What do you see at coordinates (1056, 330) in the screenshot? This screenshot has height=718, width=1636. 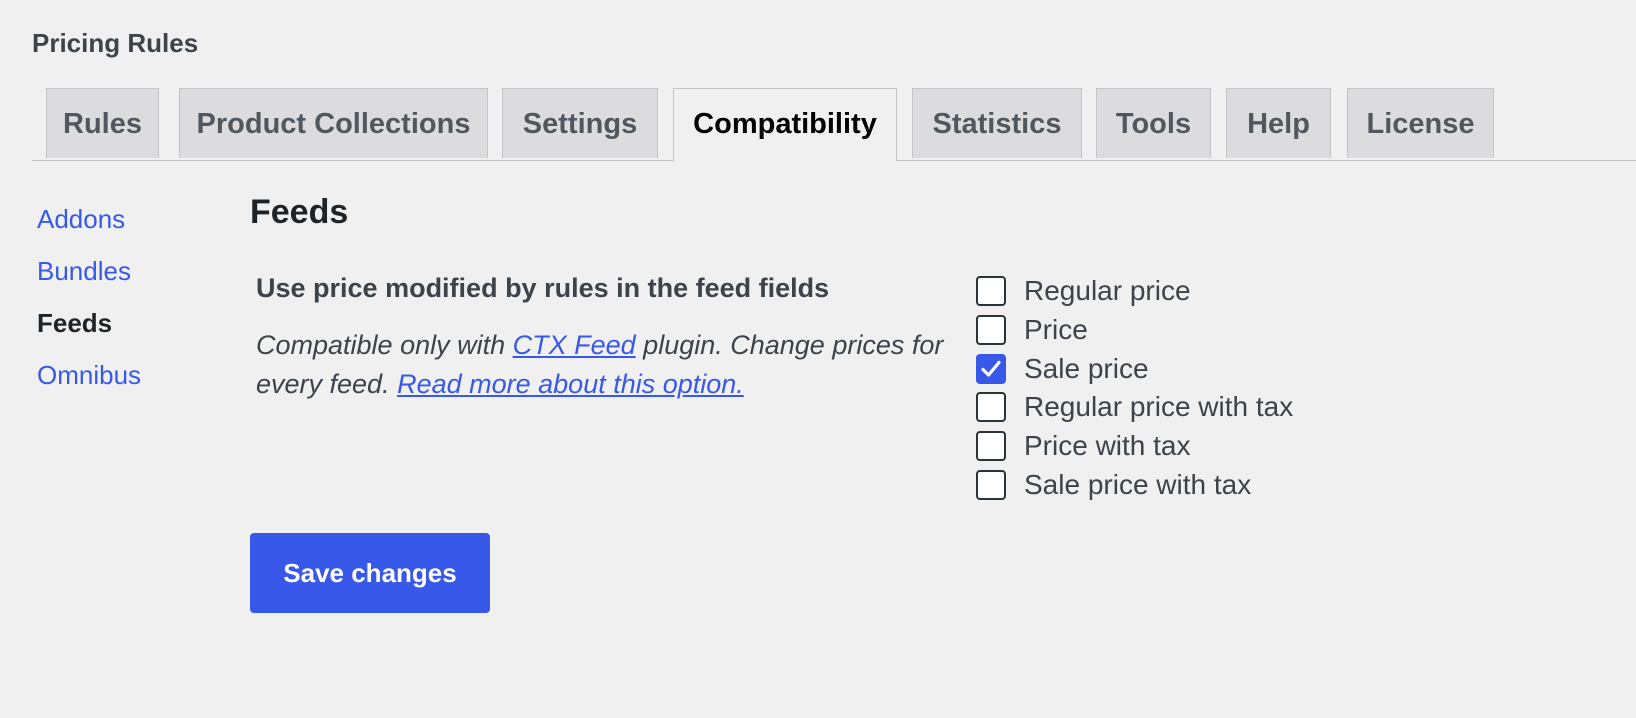 I see `option-label: Price` at bounding box center [1056, 330].